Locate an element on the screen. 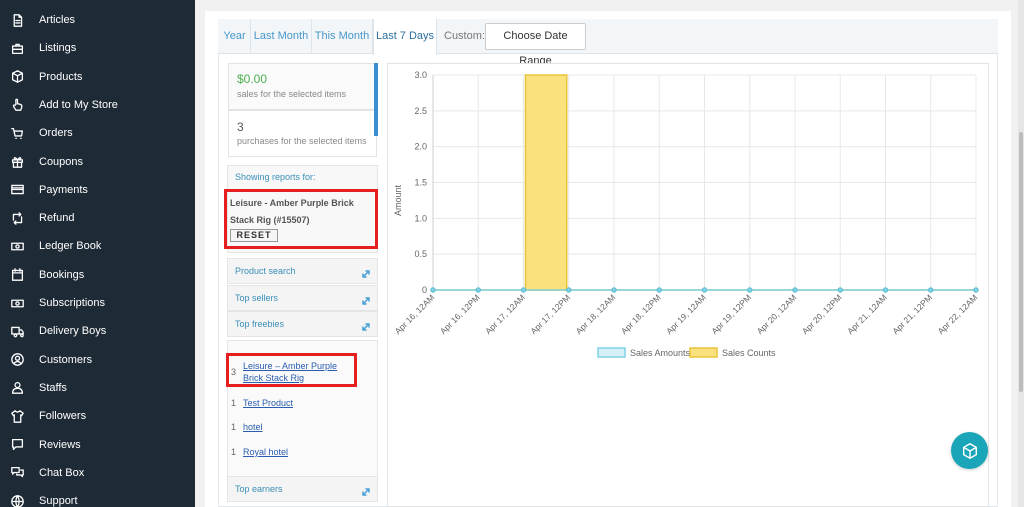 This screenshot has width=1024, height=507. sidebar-item-refund: Refund is located at coordinates (97, 218).